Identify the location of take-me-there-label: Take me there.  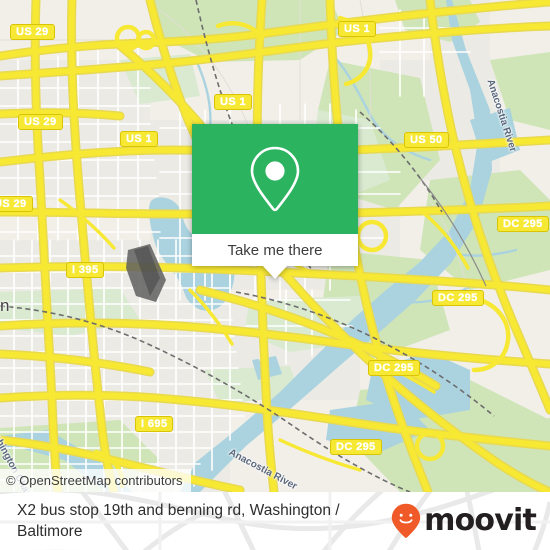
(275, 250).